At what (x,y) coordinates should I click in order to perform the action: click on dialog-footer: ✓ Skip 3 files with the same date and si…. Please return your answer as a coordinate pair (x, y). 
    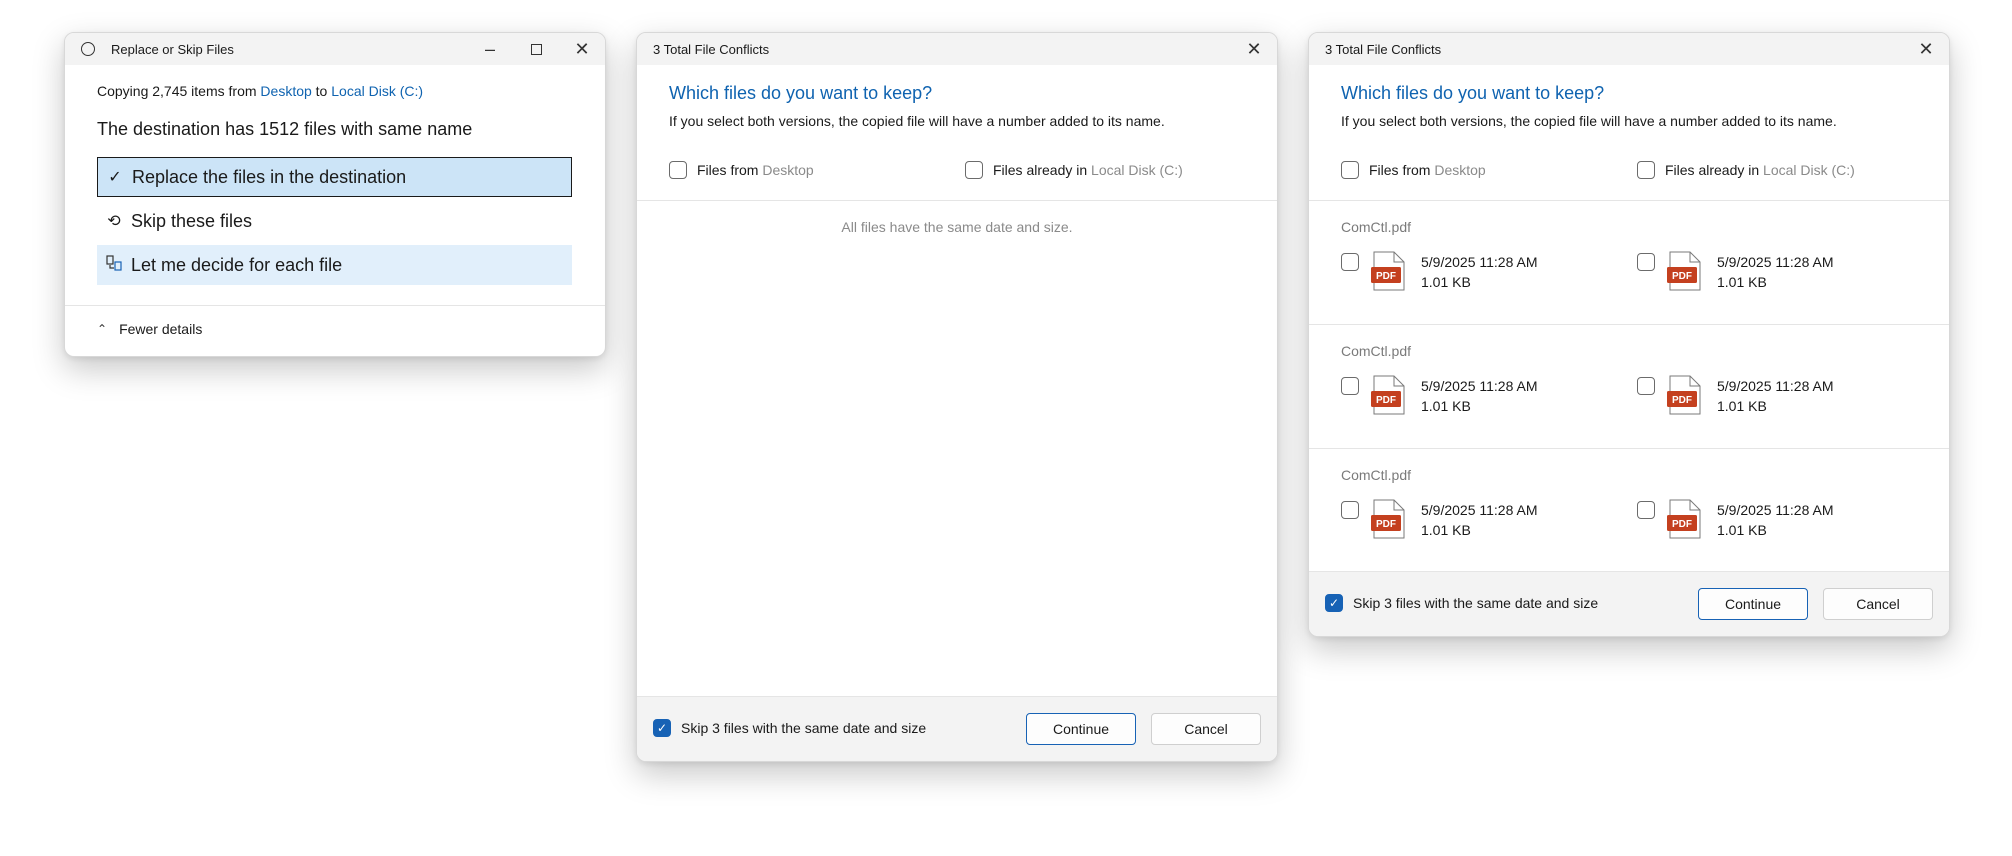
    Looking at the image, I should click on (1629, 603).